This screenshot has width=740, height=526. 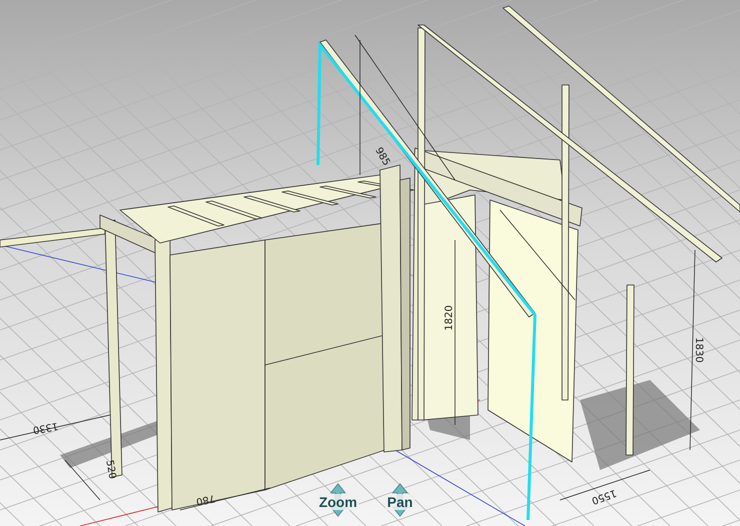 What do you see at coordinates (110, 469) in the screenshot?
I see `dimension-label: 520` at bounding box center [110, 469].